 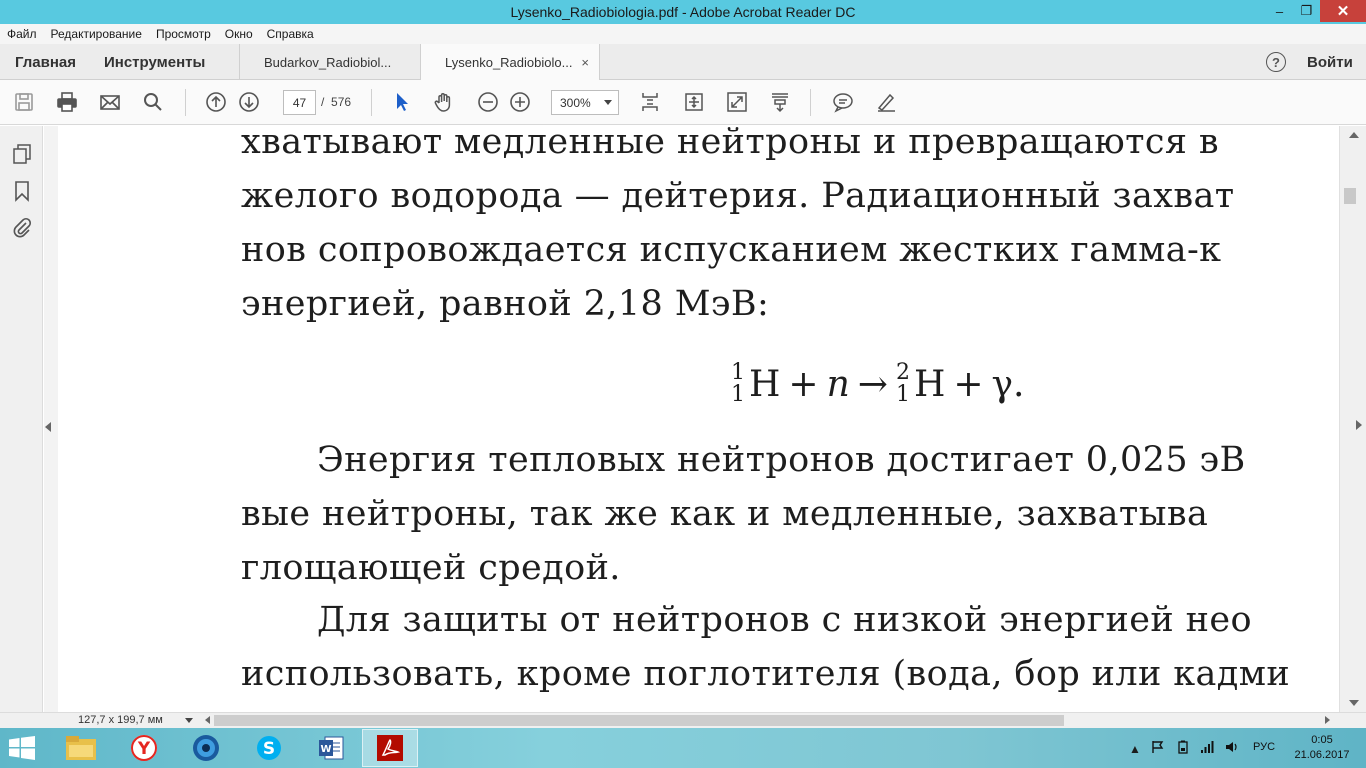 I want to click on horizontal-scroll-thumb, so click(x=639, y=720).